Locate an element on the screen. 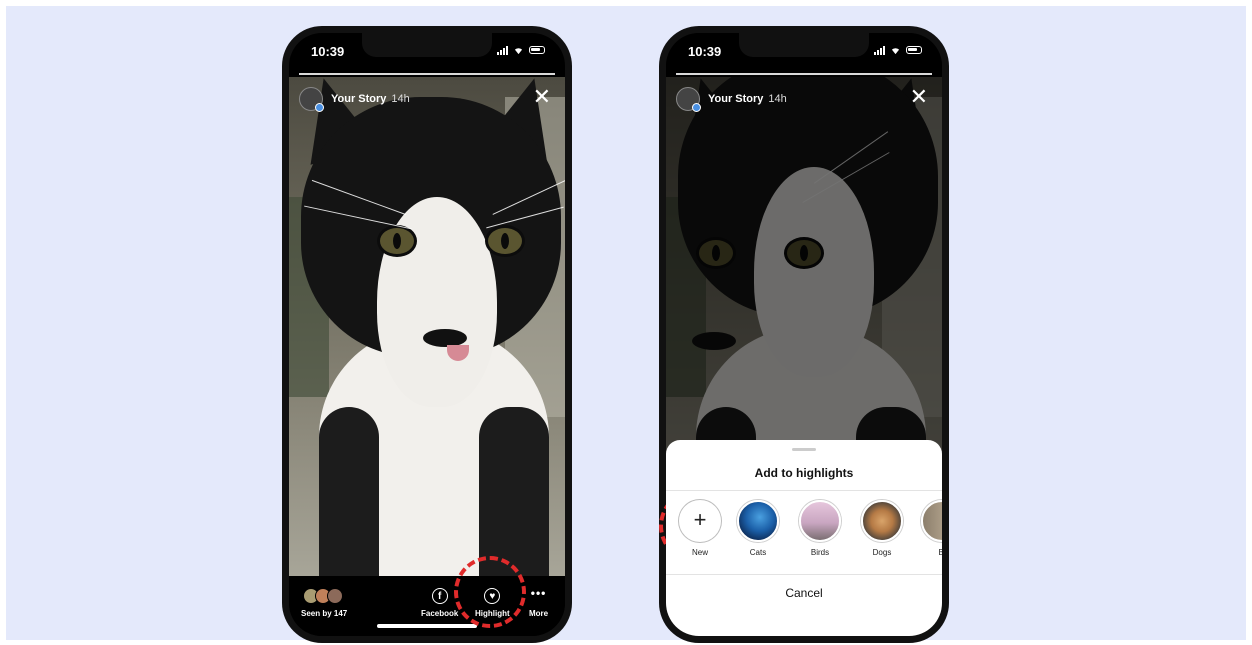 The width and height of the screenshot is (1252, 645). highlight-label: Dogs is located at coordinates (882, 552).